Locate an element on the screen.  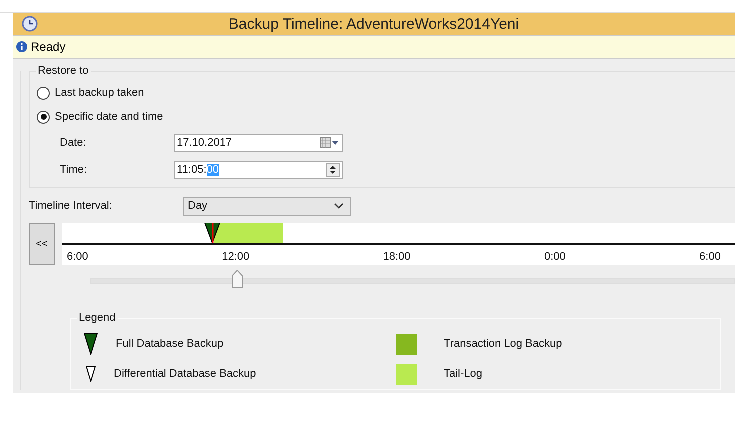
info-icon is located at coordinates (22, 47).